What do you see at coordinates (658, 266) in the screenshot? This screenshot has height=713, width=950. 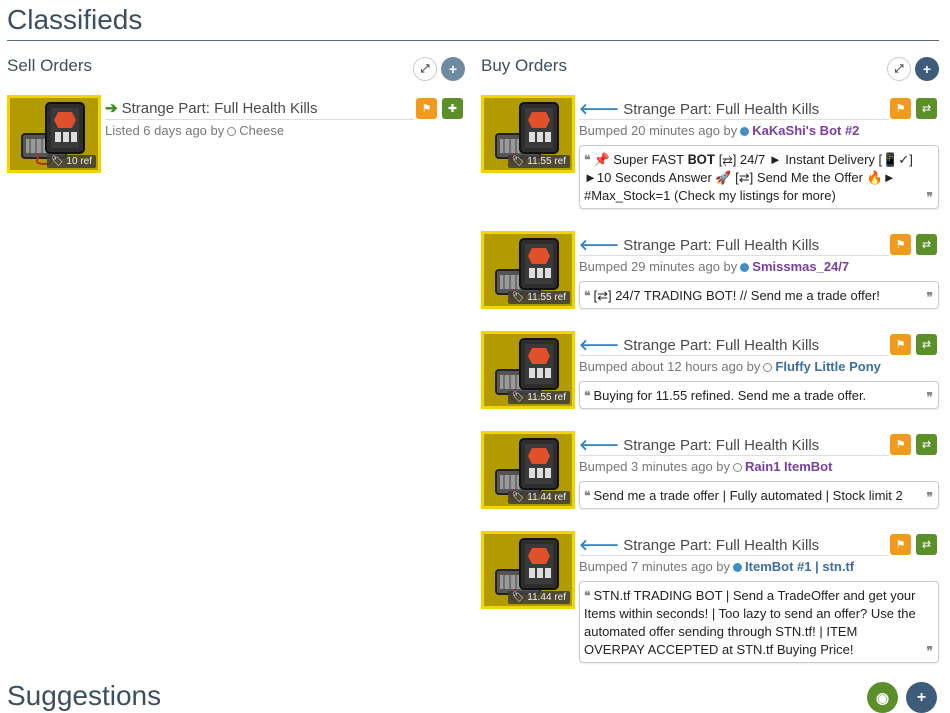 I see `listing-time: Bumped 29 minutes ago by` at bounding box center [658, 266].